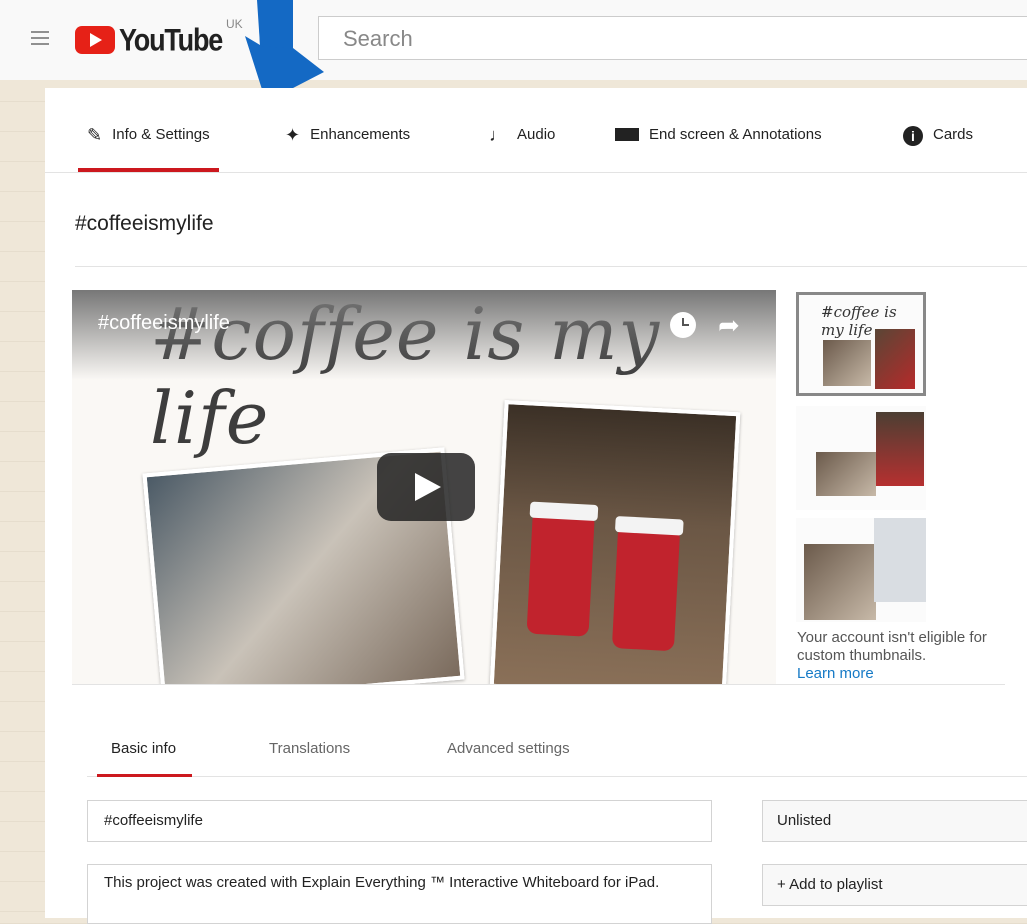 Image resolution: width=1027 pixels, height=924 pixels. Describe the element at coordinates (894, 821) in the screenshot. I see `privacy-select: Unlisted` at that location.